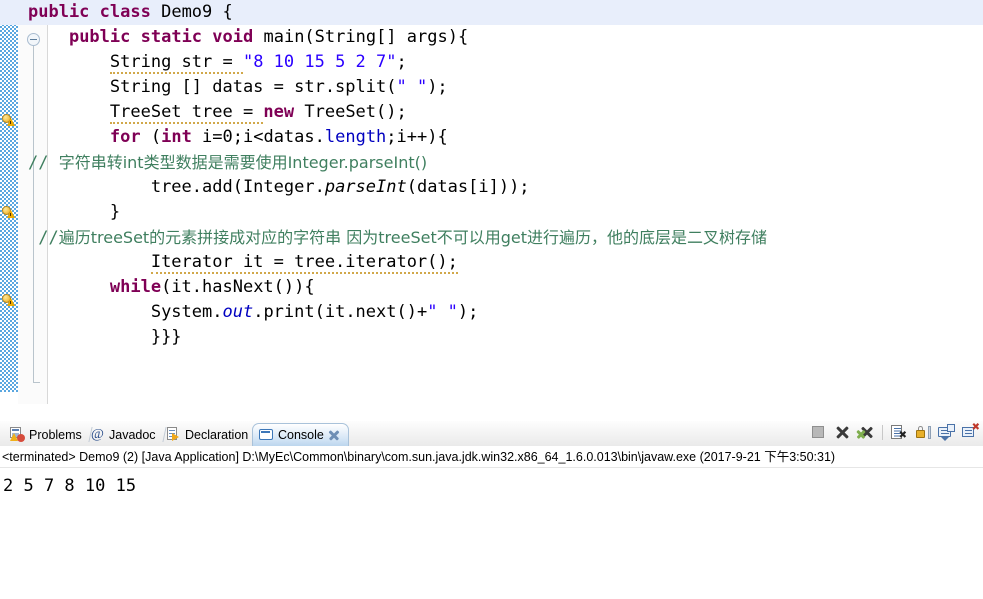  I want to click on pin-console-button, so click(946, 432).